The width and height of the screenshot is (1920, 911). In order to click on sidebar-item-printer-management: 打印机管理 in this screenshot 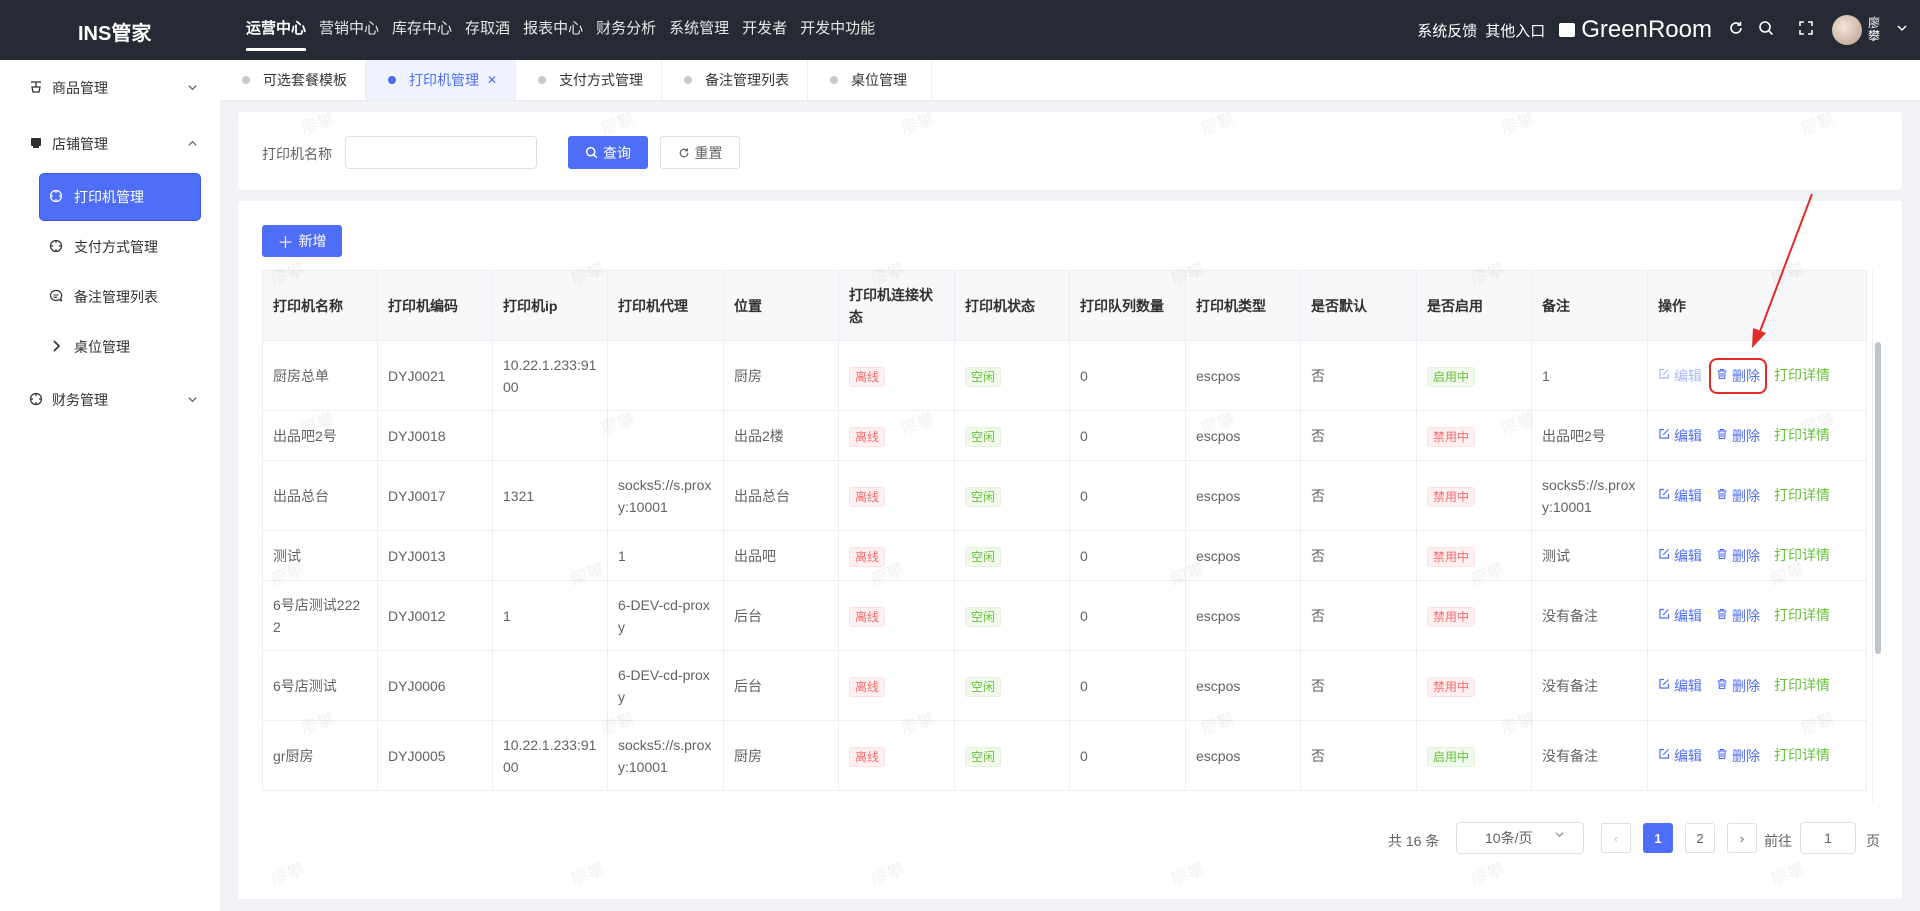, I will do `click(120, 197)`.